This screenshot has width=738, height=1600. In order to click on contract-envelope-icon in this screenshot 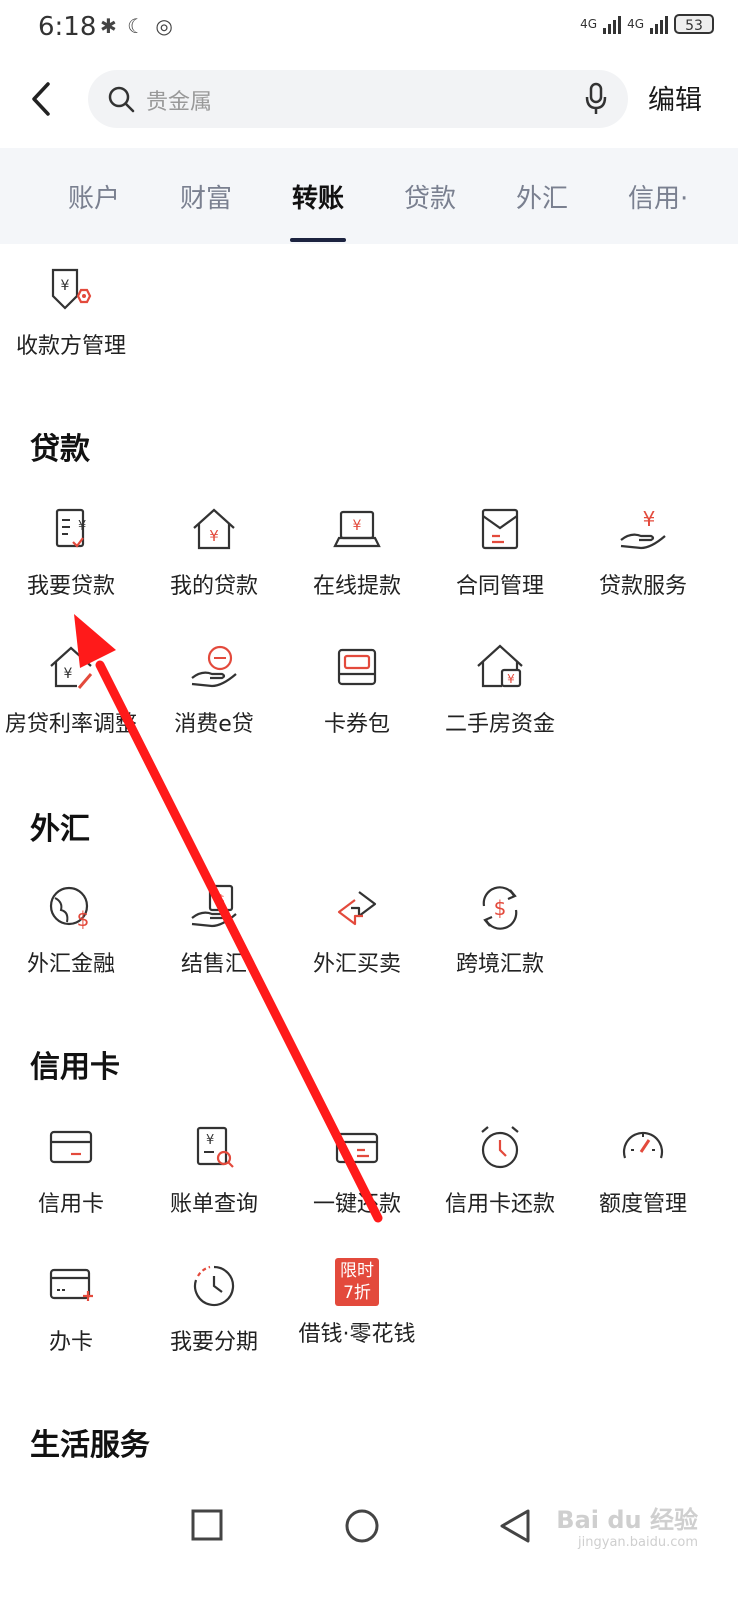, I will do `click(500, 529)`.